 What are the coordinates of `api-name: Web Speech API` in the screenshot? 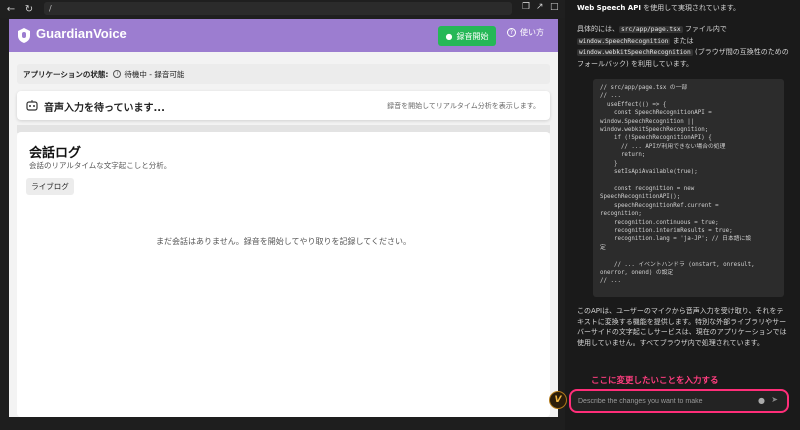 It's located at (609, 8).